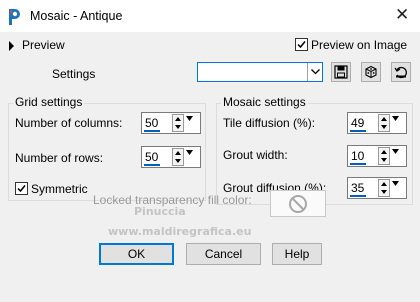 The height and width of the screenshot is (302, 420). What do you see at coordinates (223, 254) in the screenshot?
I see `cancel-button: Cancel` at bounding box center [223, 254].